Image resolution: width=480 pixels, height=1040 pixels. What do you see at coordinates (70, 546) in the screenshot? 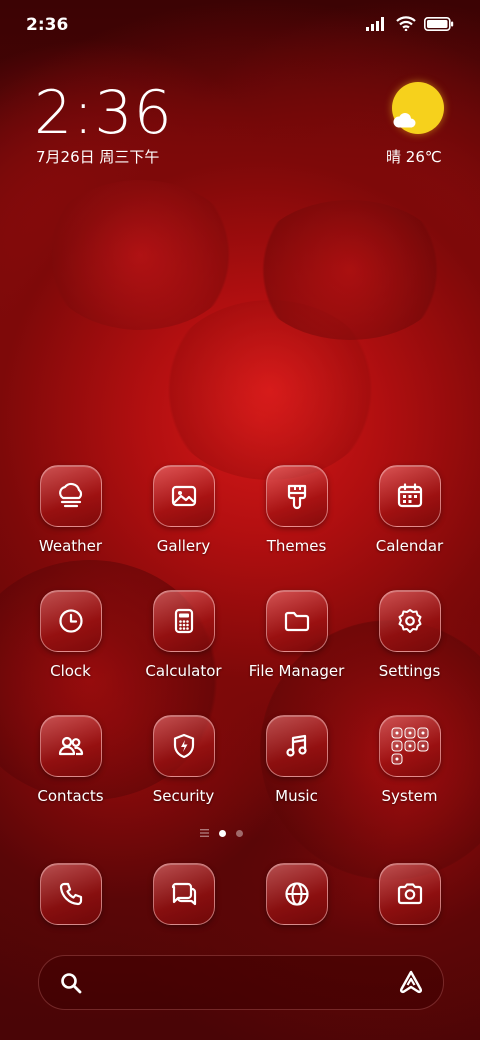
I see `app-label-weather: Weather` at bounding box center [70, 546].